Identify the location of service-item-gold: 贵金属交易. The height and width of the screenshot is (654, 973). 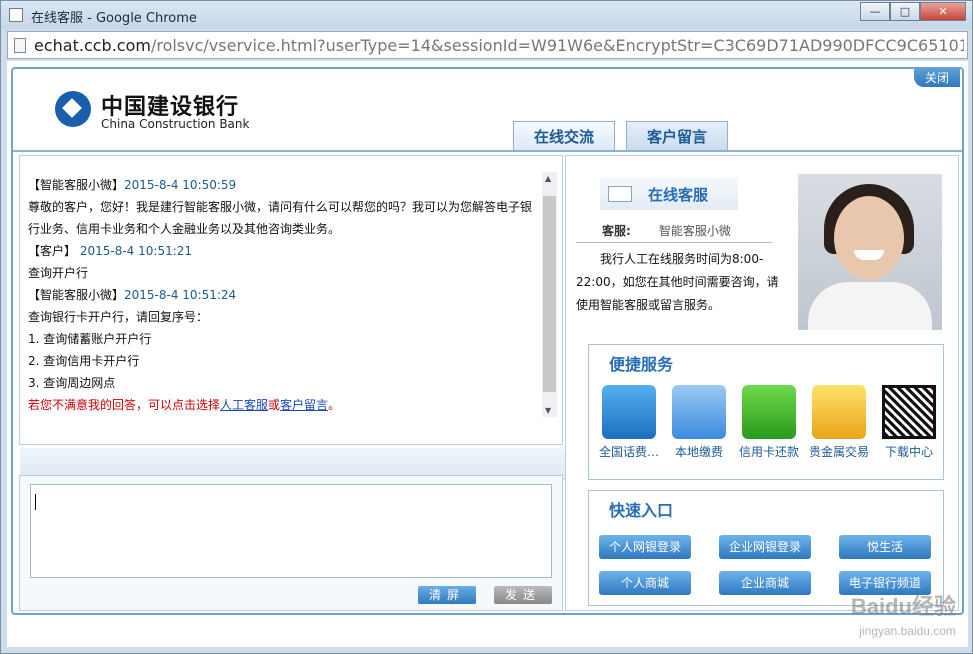
(839, 425).